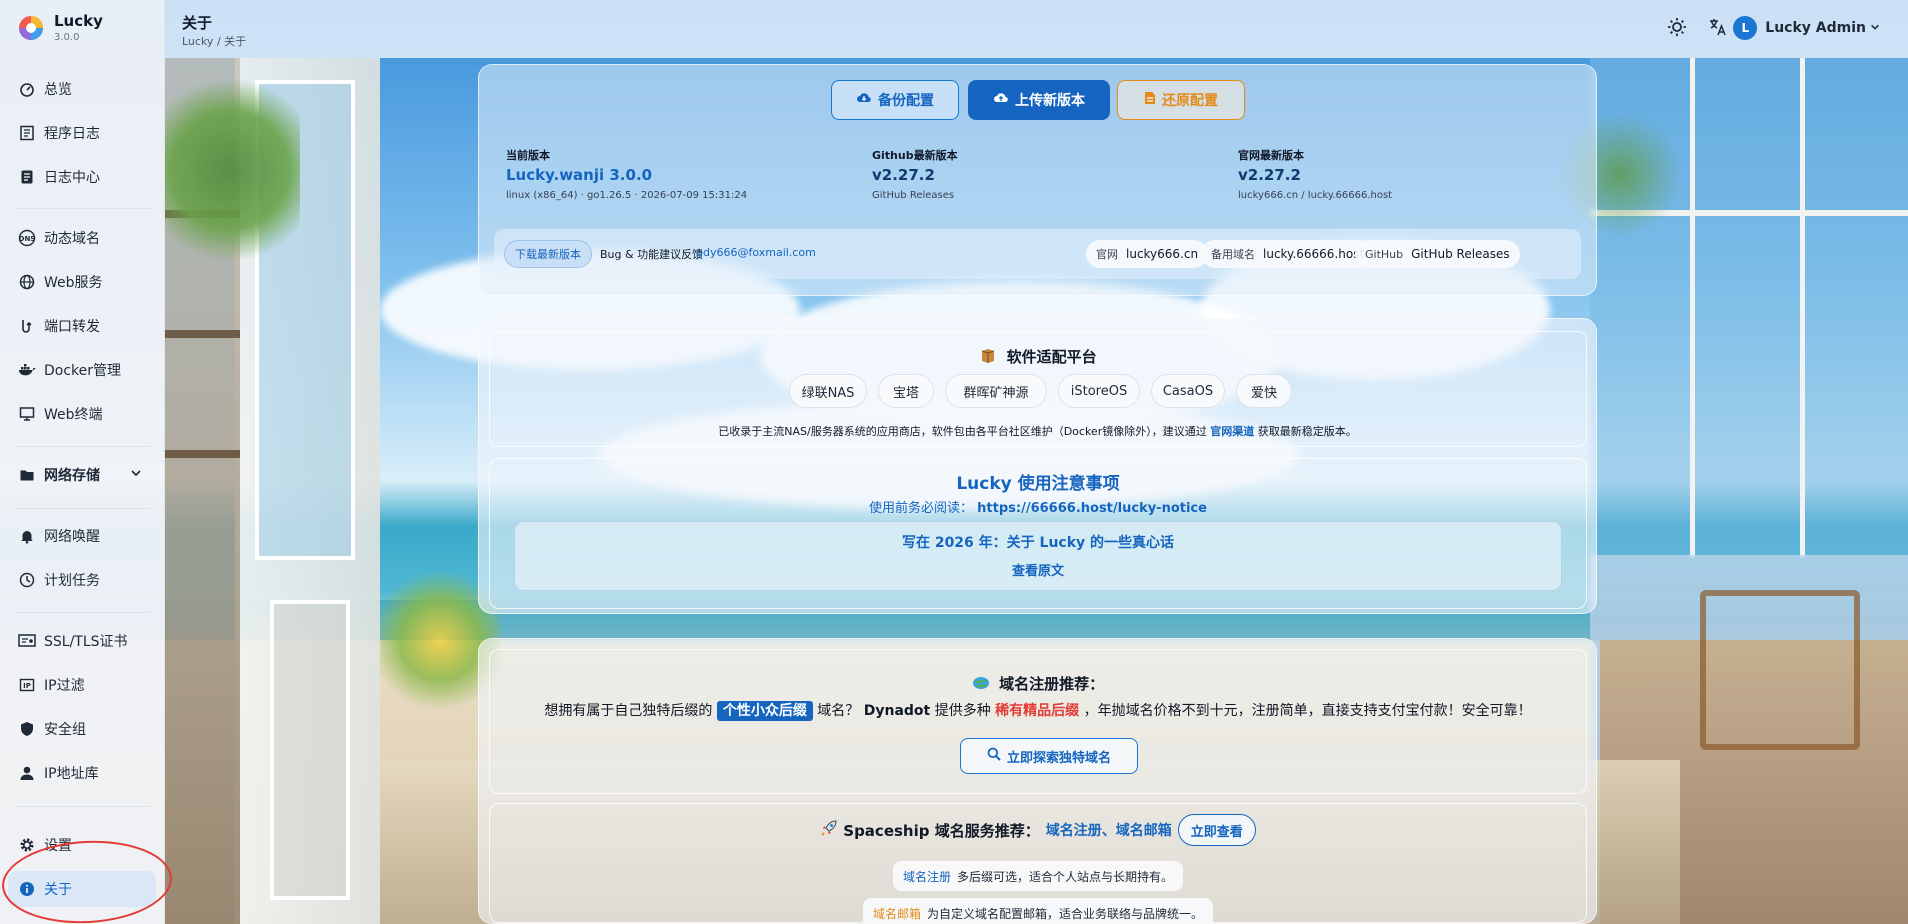 The image size is (1908, 924). What do you see at coordinates (82, 326) in the screenshot?
I see `sidebar-item-port-forward: 端口转发` at bounding box center [82, 326].